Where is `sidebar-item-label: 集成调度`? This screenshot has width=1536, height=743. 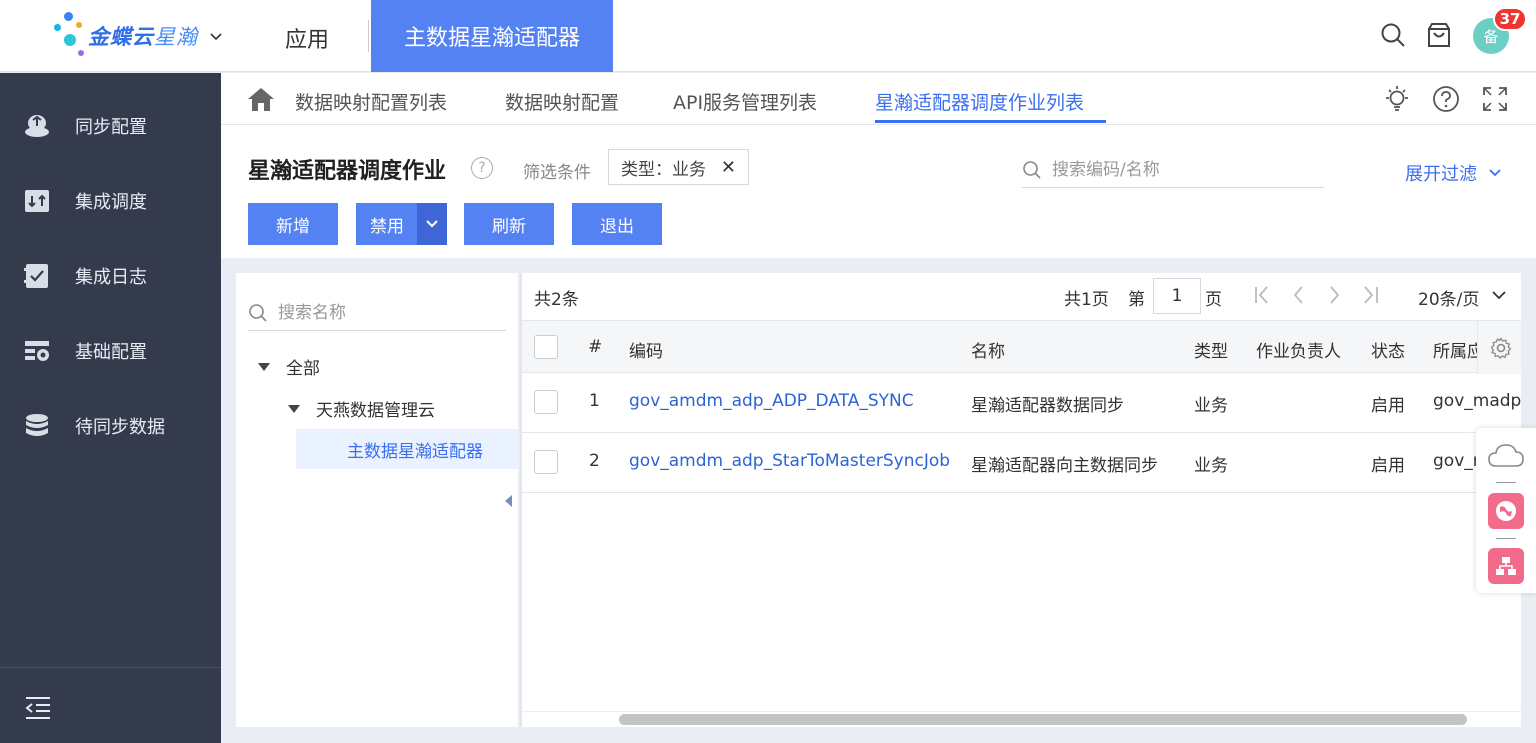 sidebar-item-label: 集成调度 is located at coordinates (111, 202).